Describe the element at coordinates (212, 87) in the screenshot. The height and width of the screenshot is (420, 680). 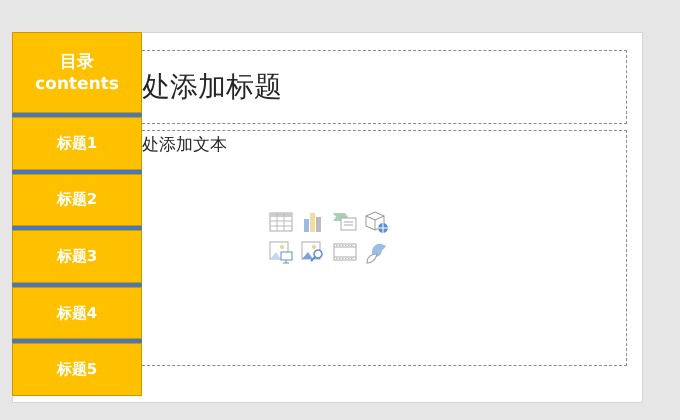
I see `title-placeholder-text: 处添加标题` at that location.